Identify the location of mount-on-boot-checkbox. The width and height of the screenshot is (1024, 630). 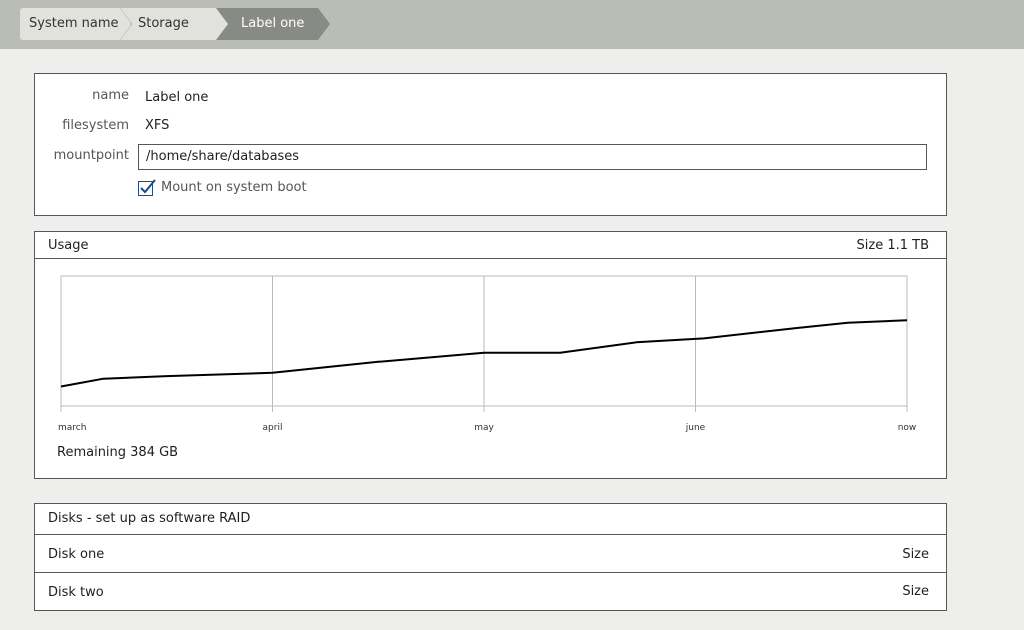
(147, 187).